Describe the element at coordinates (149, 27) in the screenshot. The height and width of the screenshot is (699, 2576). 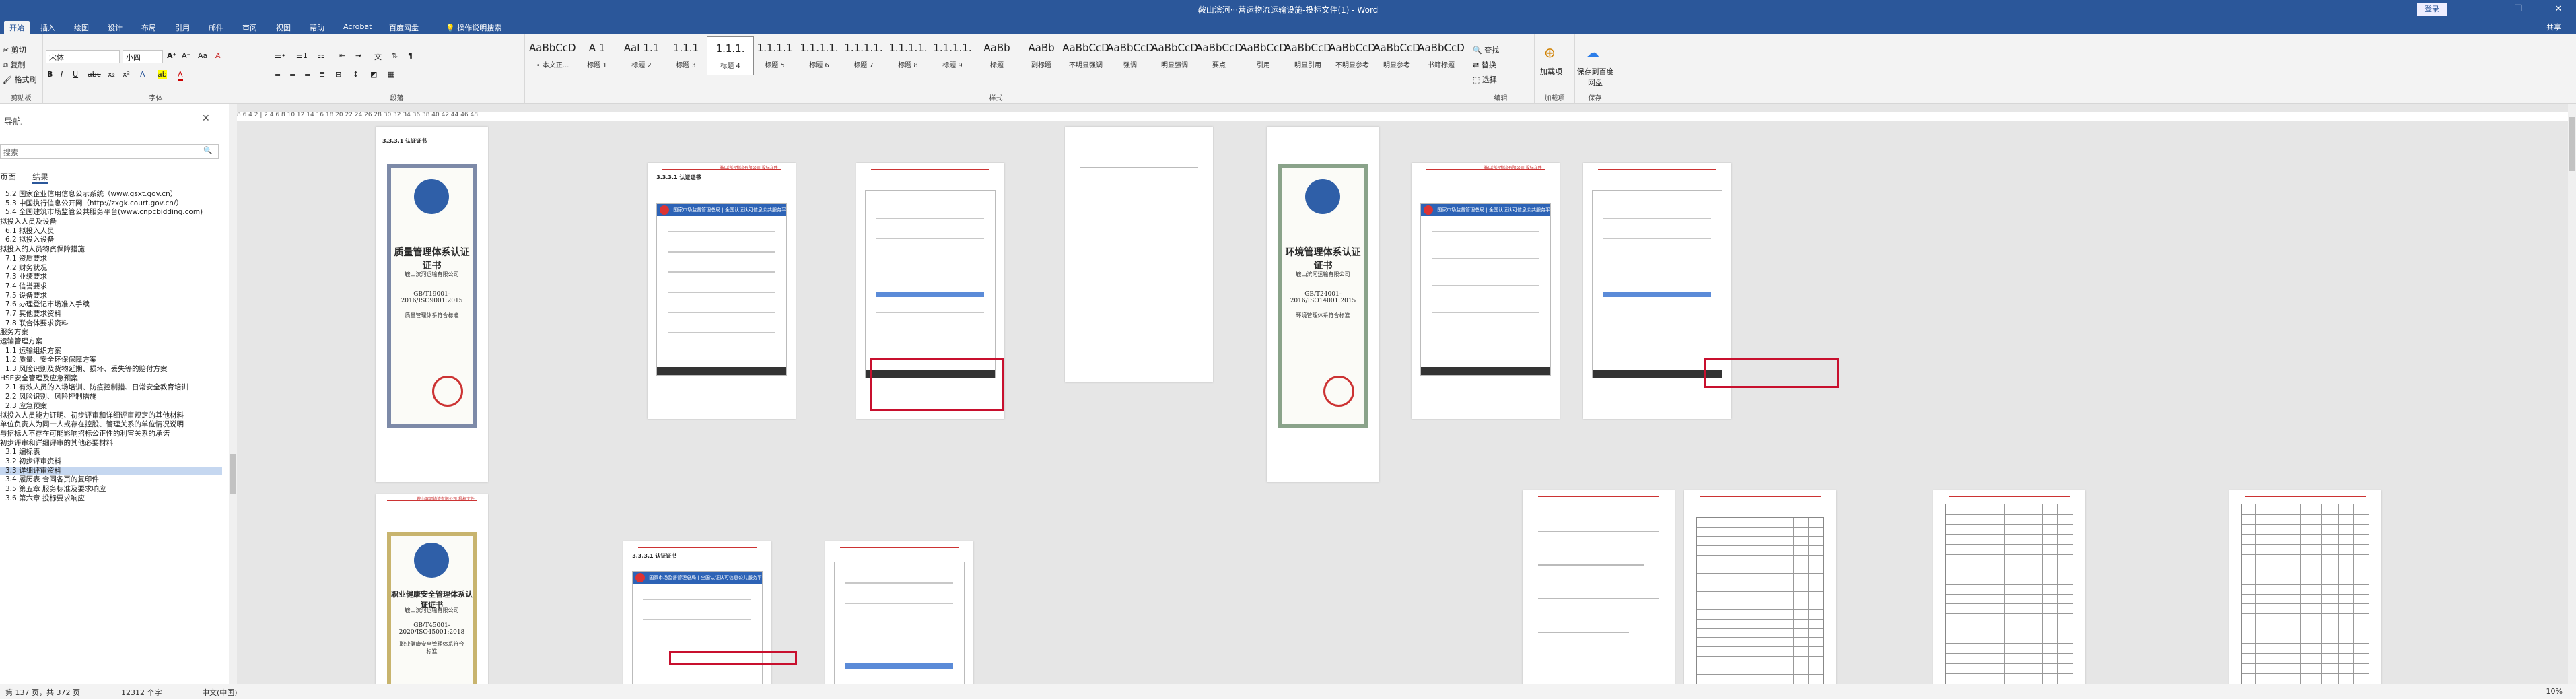
I see `tab-layout: 布局` at that location.